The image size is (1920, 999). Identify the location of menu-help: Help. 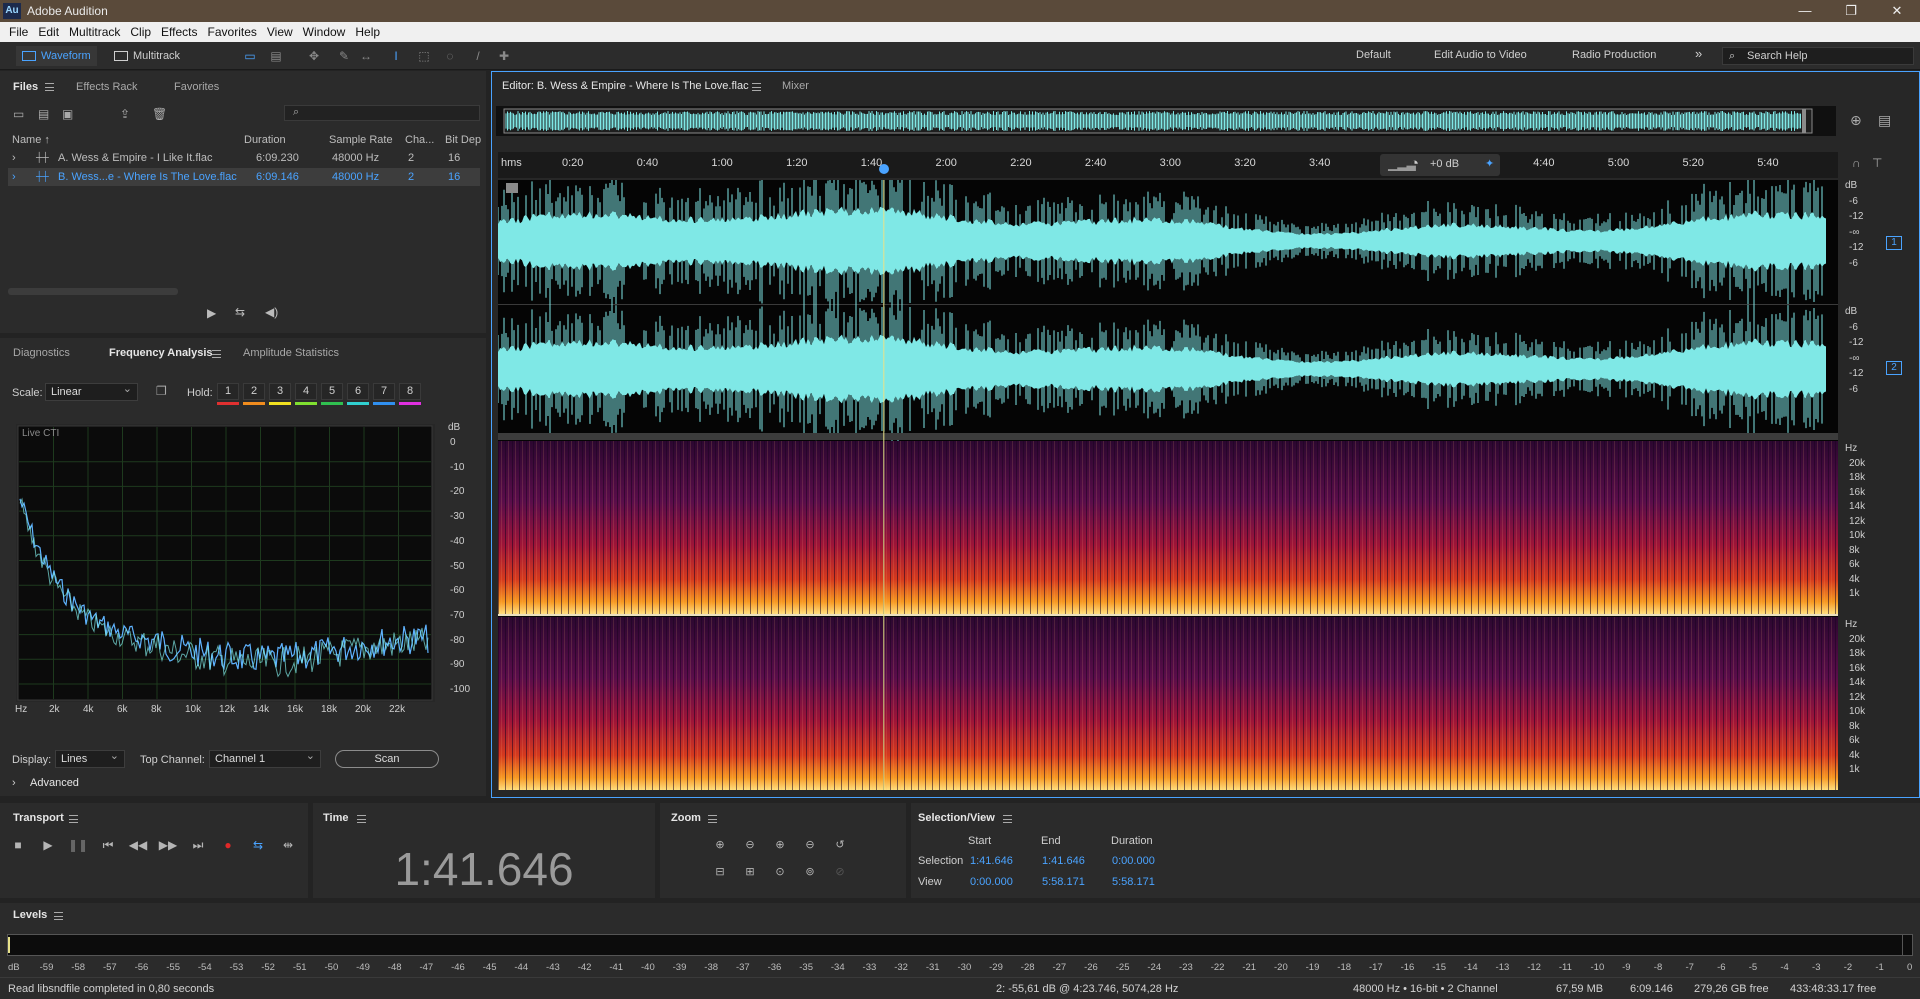
(367, 32).